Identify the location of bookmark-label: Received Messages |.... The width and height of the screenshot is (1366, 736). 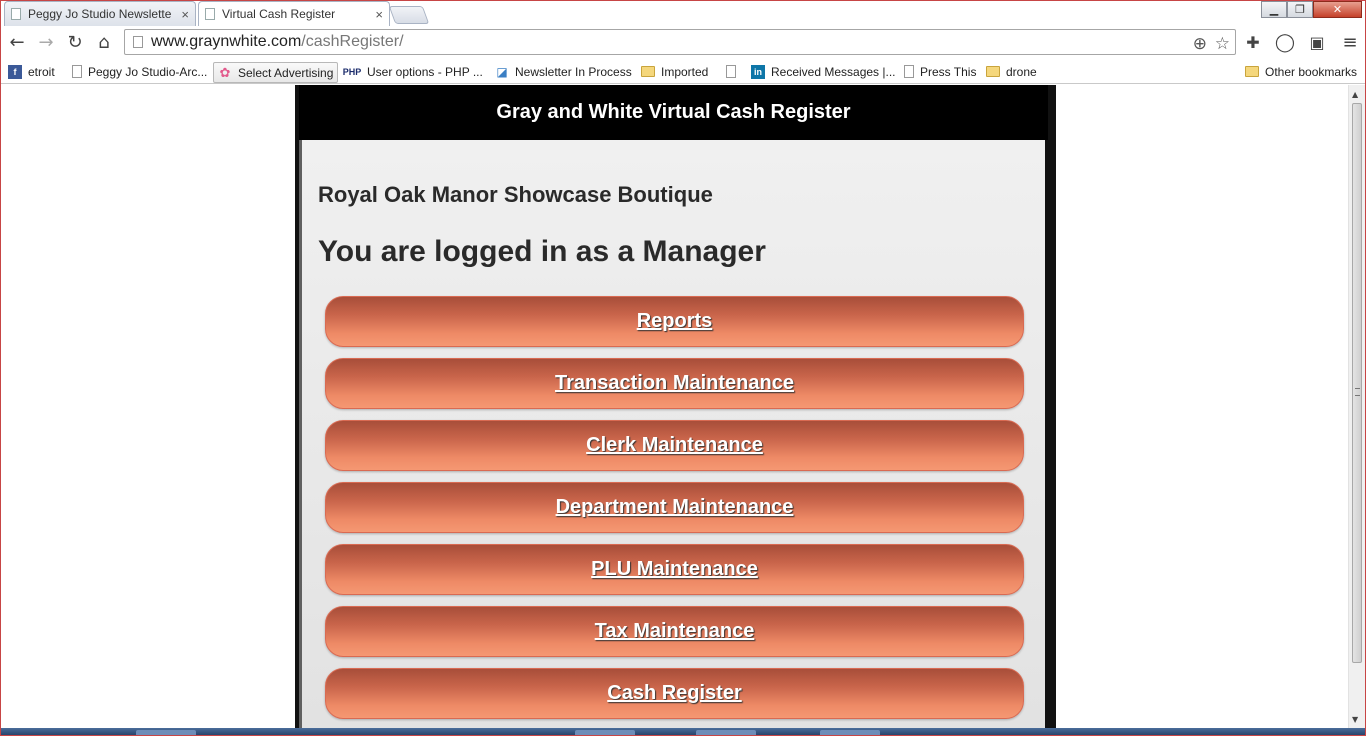
(833, 71).